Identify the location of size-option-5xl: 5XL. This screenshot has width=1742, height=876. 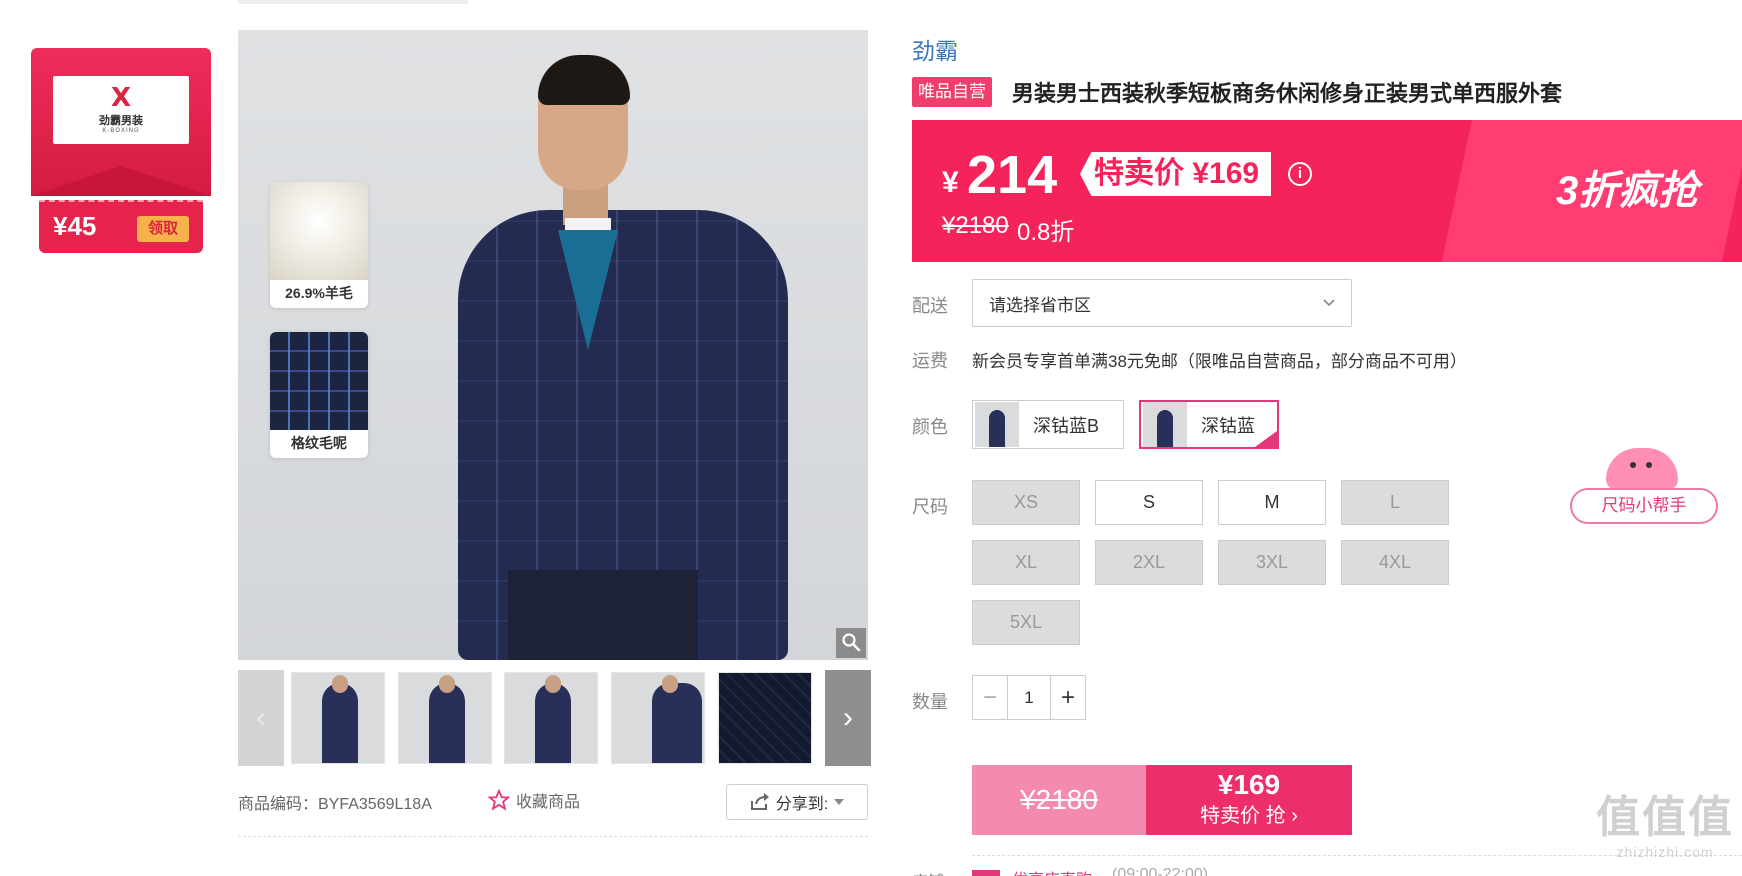
(1026, 622).